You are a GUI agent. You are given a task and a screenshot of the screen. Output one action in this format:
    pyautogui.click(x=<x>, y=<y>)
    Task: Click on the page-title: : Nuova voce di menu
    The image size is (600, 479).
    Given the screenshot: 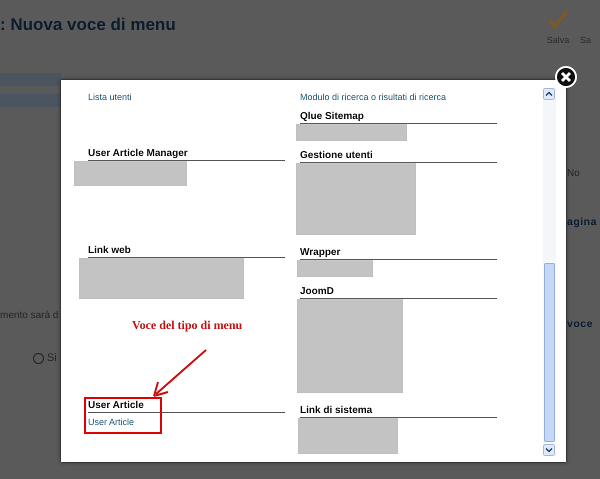 What is the action you would take?
    pyautogui.click(x=88, y=25)
    